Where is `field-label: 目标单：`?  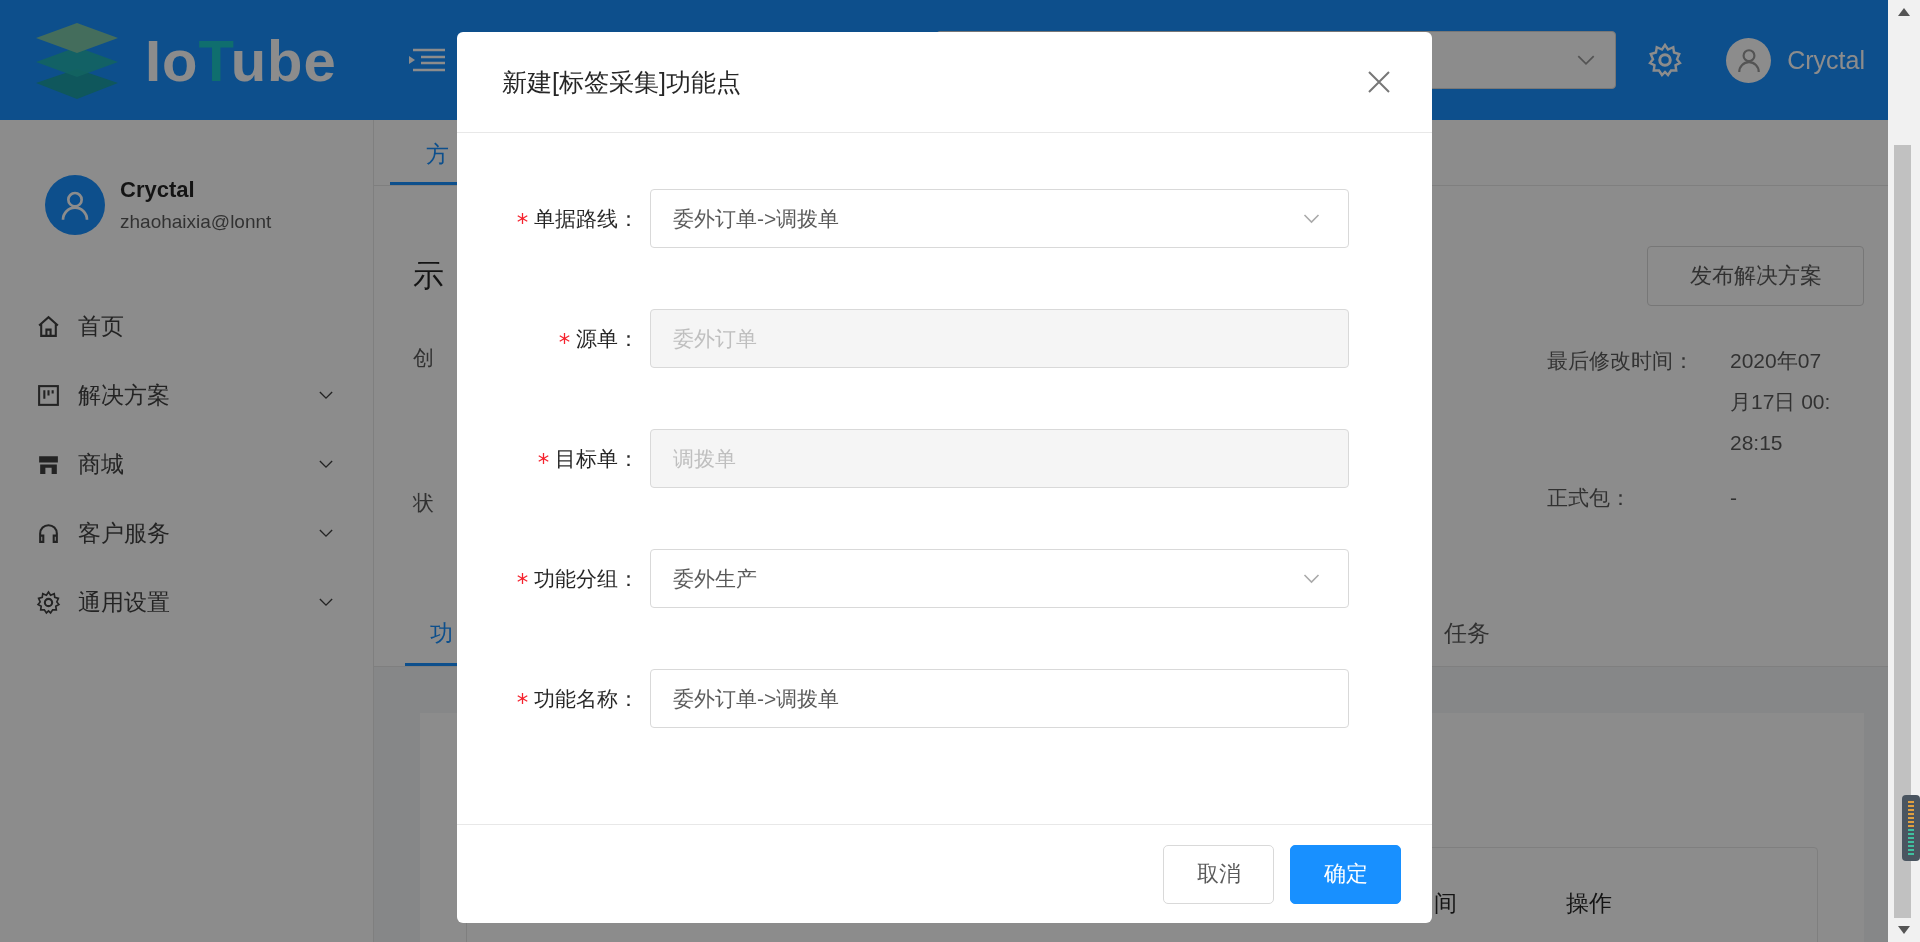
field-label: 目标单： is located at coordinates (553, 458).